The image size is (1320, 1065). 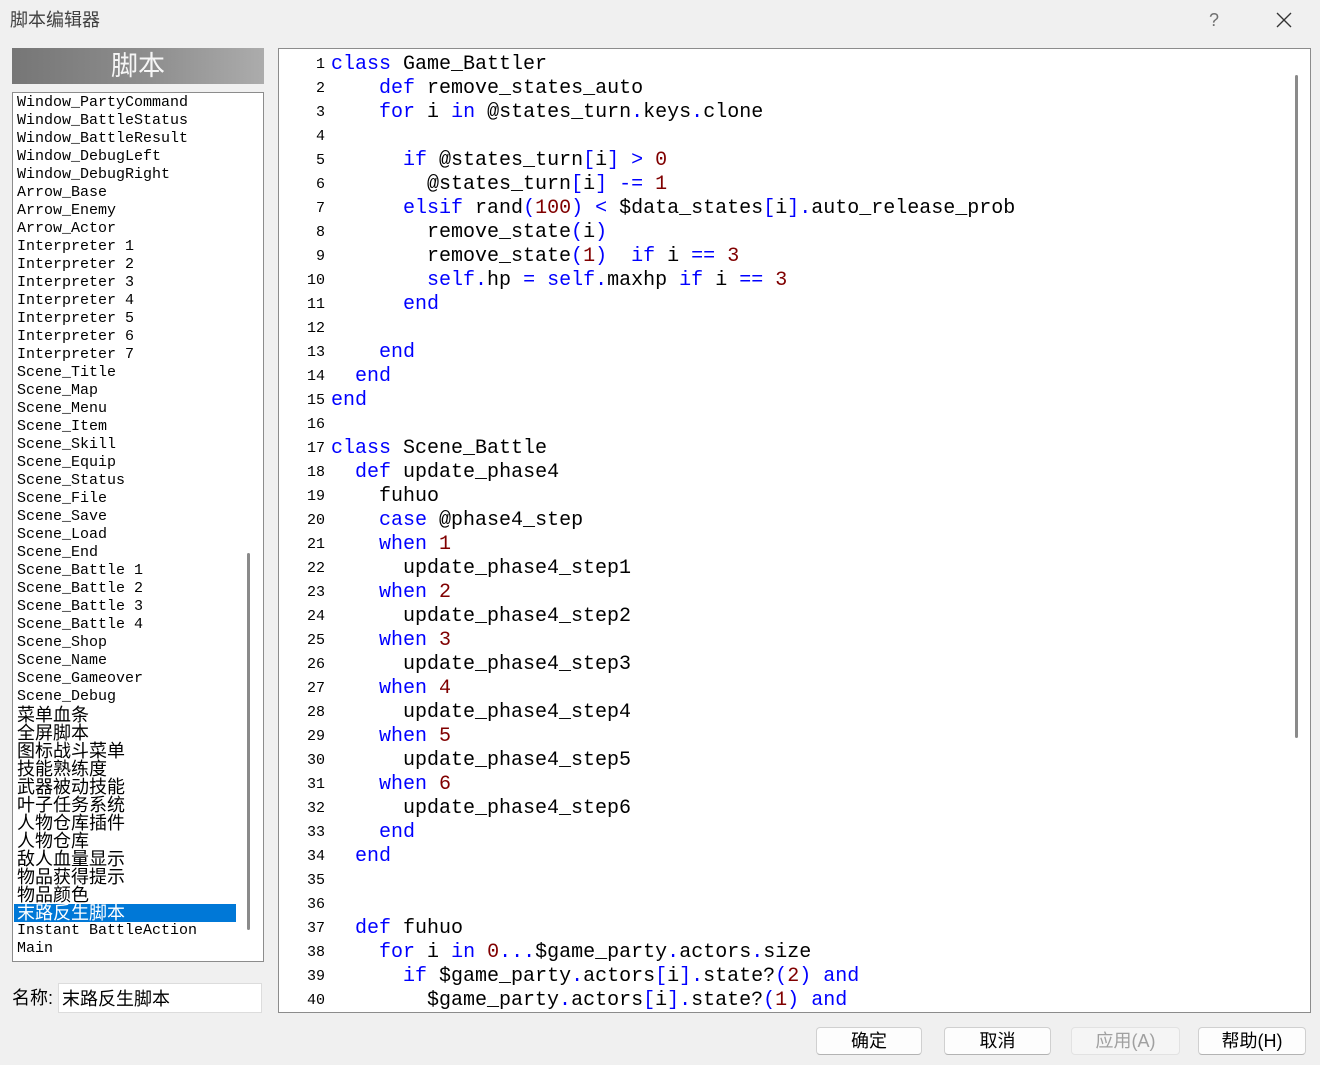 What do you see at coordinates (997, 1041) in the screenshot?
I see `cancel-button: 取消` at bounding box center [997, 1041].